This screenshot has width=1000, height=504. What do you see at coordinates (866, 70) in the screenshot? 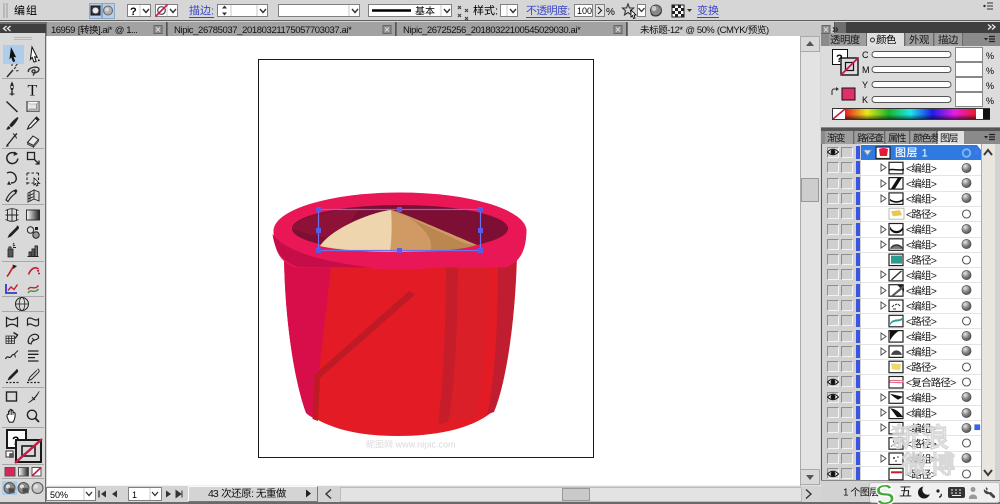
I see `svg-text: M` at bounding box center [866, 70].